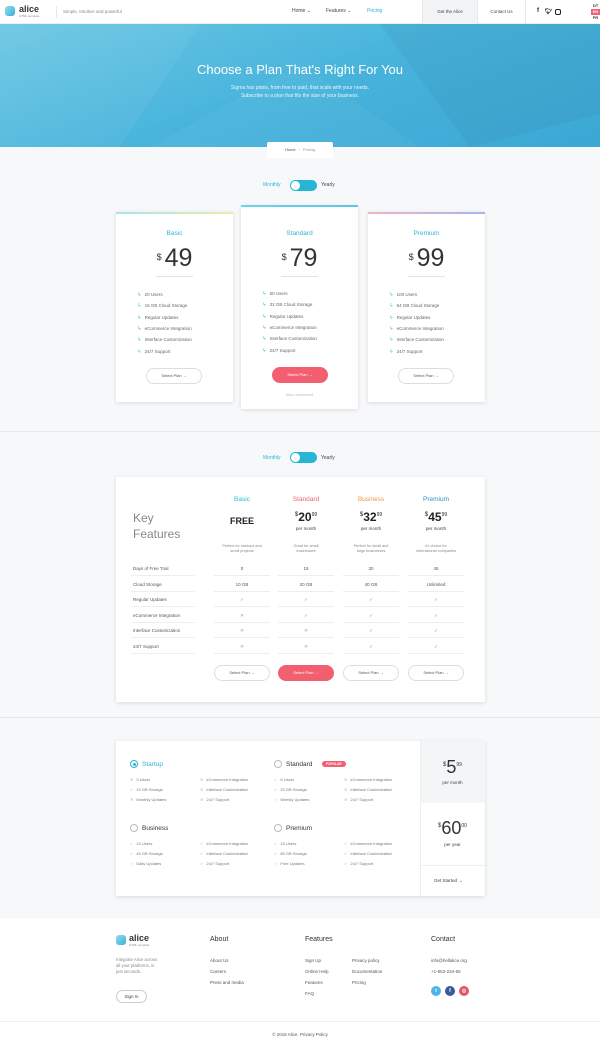  What do you see at coordinates (449, 960) in the screenshot?
I see `footer-email: info@hellalice.org` at bounding box center [449, 960].